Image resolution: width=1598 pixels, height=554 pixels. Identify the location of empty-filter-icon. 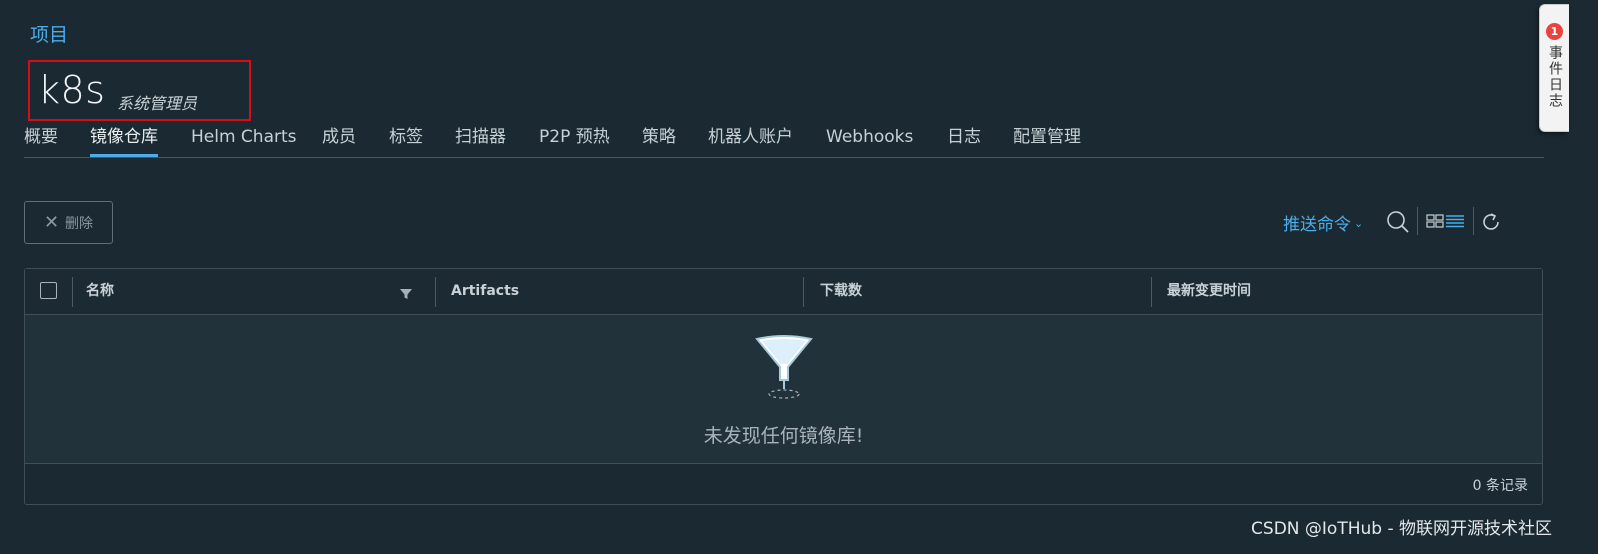
(784, 367).